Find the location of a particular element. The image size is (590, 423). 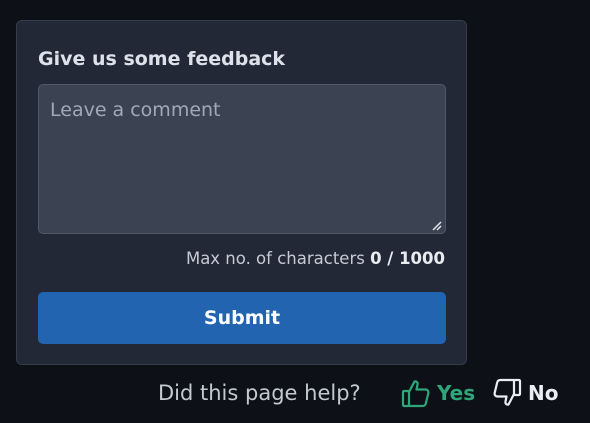

character-counter: Max no. of characters 0 / 1000 is located at coordinates (315, 259).